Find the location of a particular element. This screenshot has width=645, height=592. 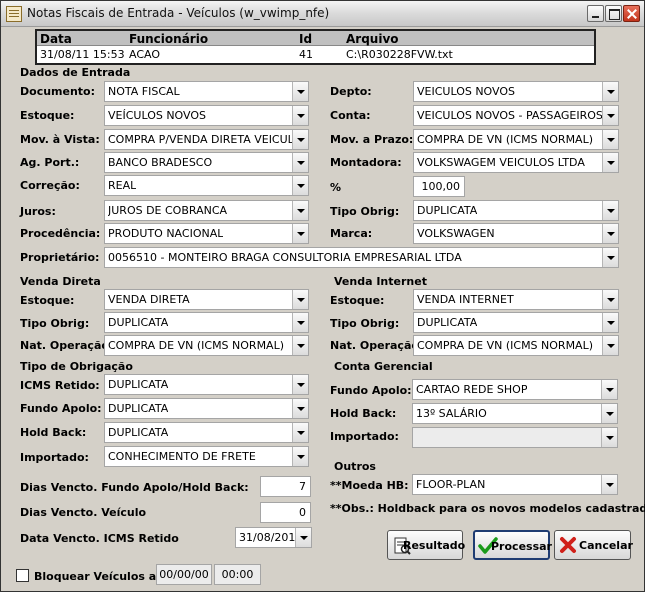

juros-value: JUROS DE COBRANCA is located at coordinates (168, 210).